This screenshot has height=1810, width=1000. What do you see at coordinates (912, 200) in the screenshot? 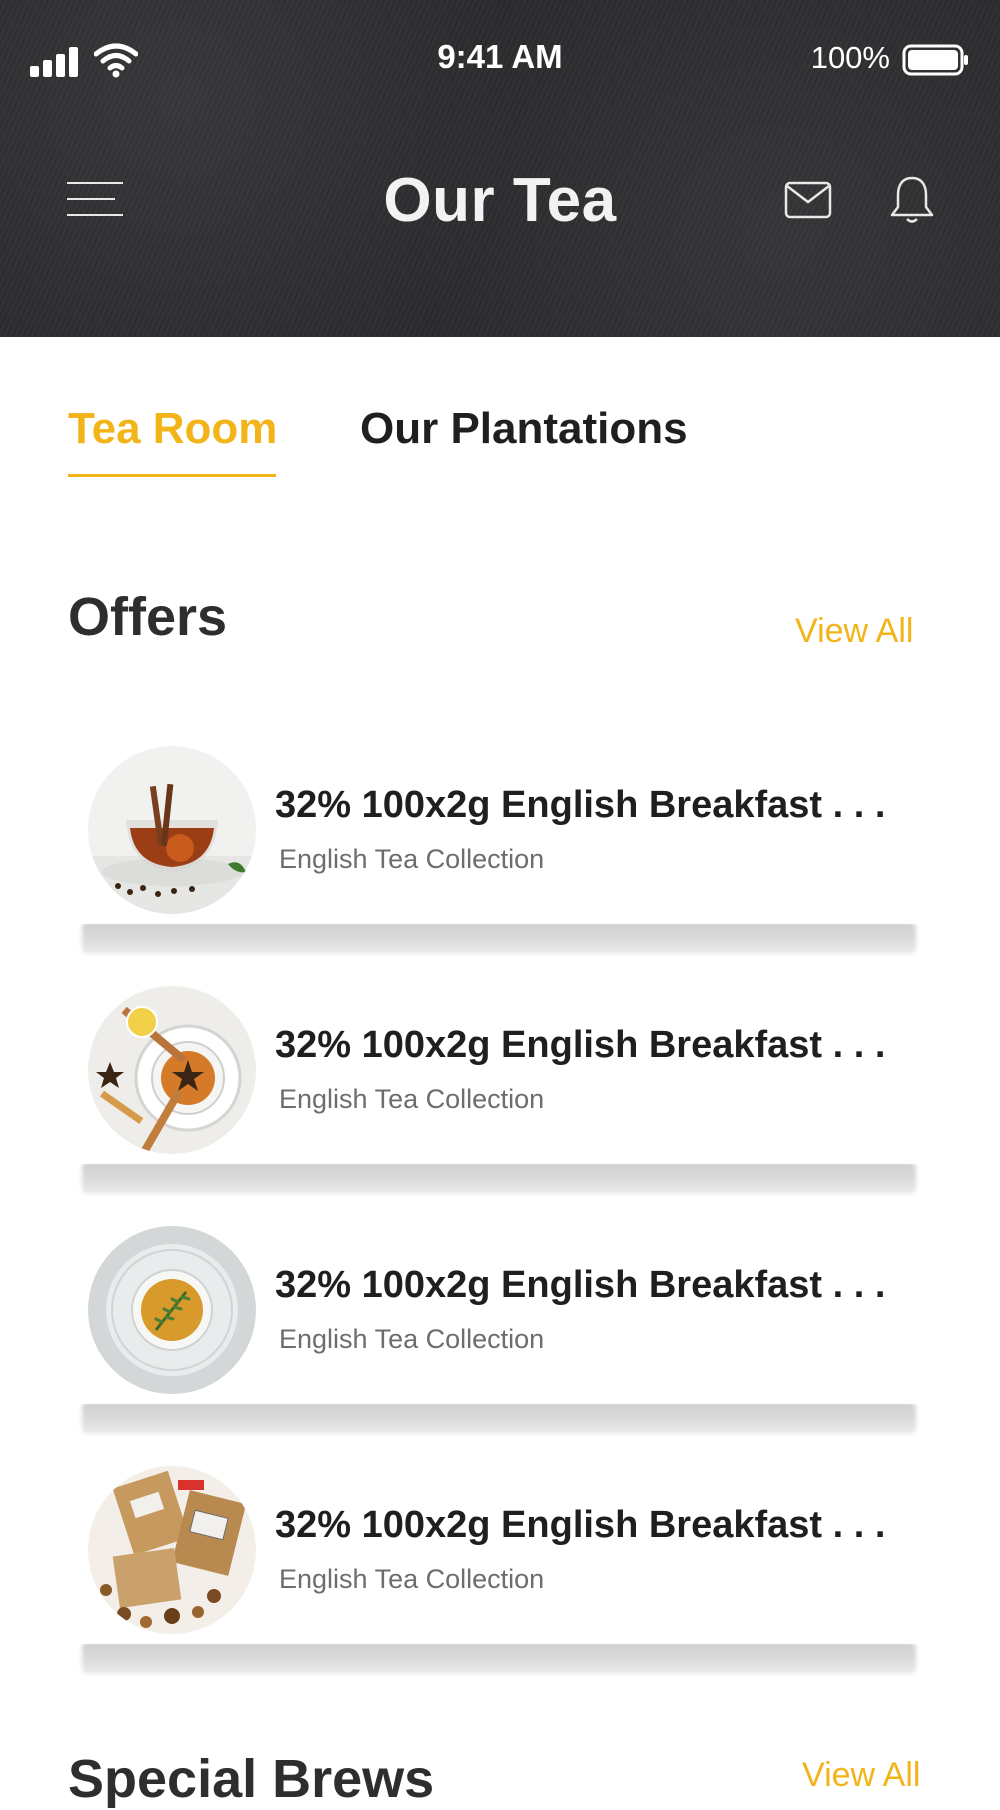
I see `bell-icon` at bounding box center [912, 200].